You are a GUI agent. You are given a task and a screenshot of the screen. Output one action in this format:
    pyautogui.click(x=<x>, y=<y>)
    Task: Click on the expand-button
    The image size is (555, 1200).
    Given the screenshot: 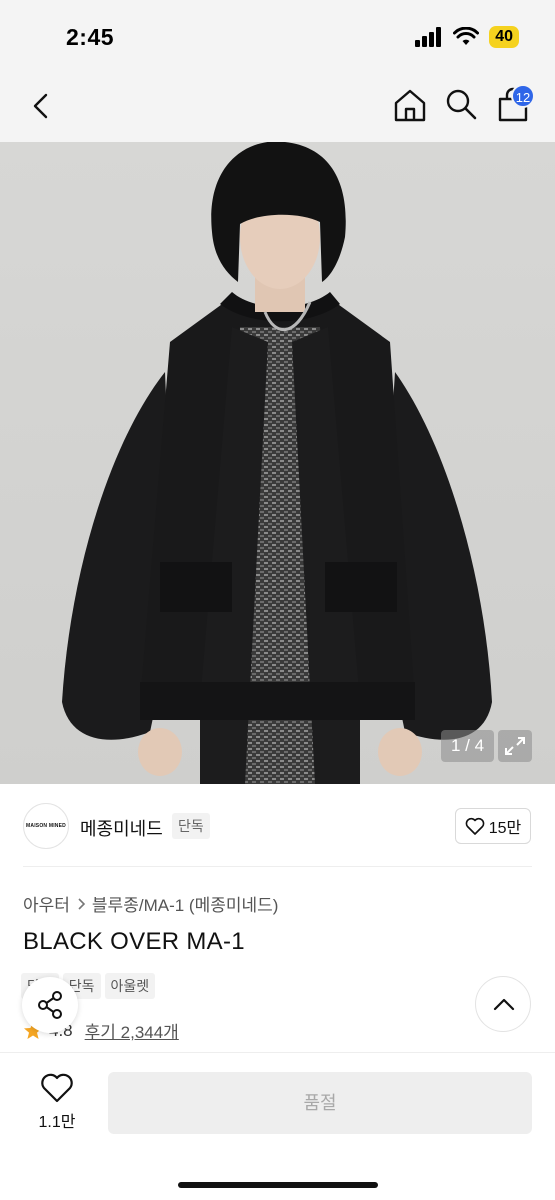 What is the action you would take?
    pyautogui.click(x=515, y=746)
    